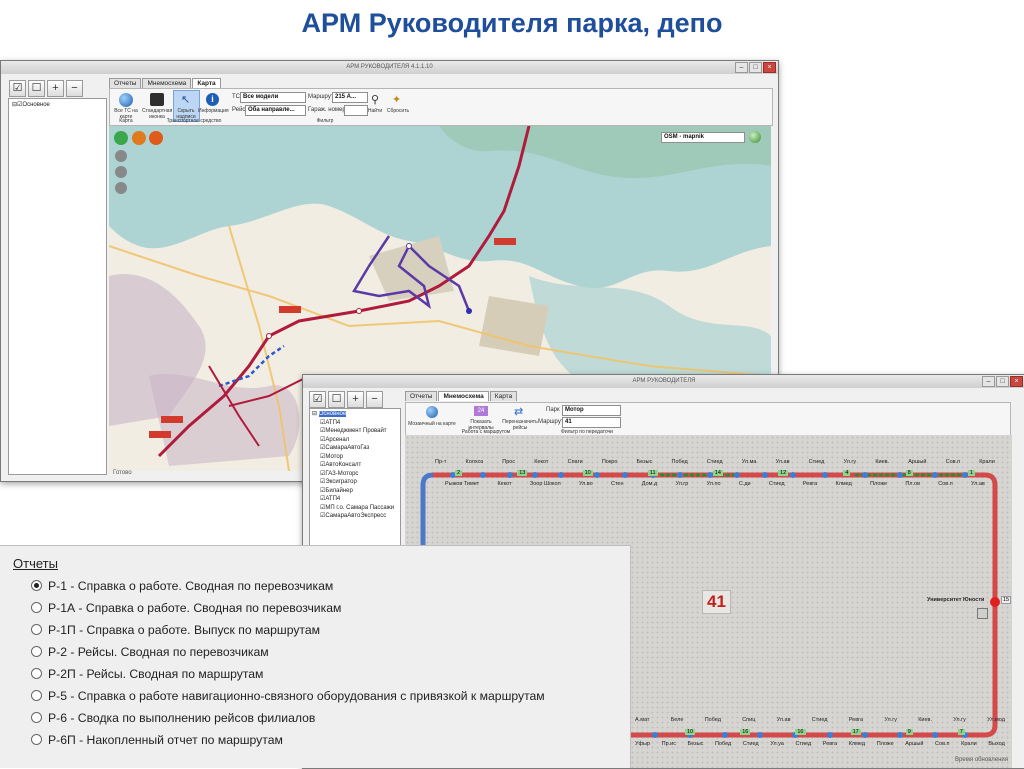 This screenshot has height=769, width=1024. I want to click on stop-label: Уфыр, so click(642, 744).